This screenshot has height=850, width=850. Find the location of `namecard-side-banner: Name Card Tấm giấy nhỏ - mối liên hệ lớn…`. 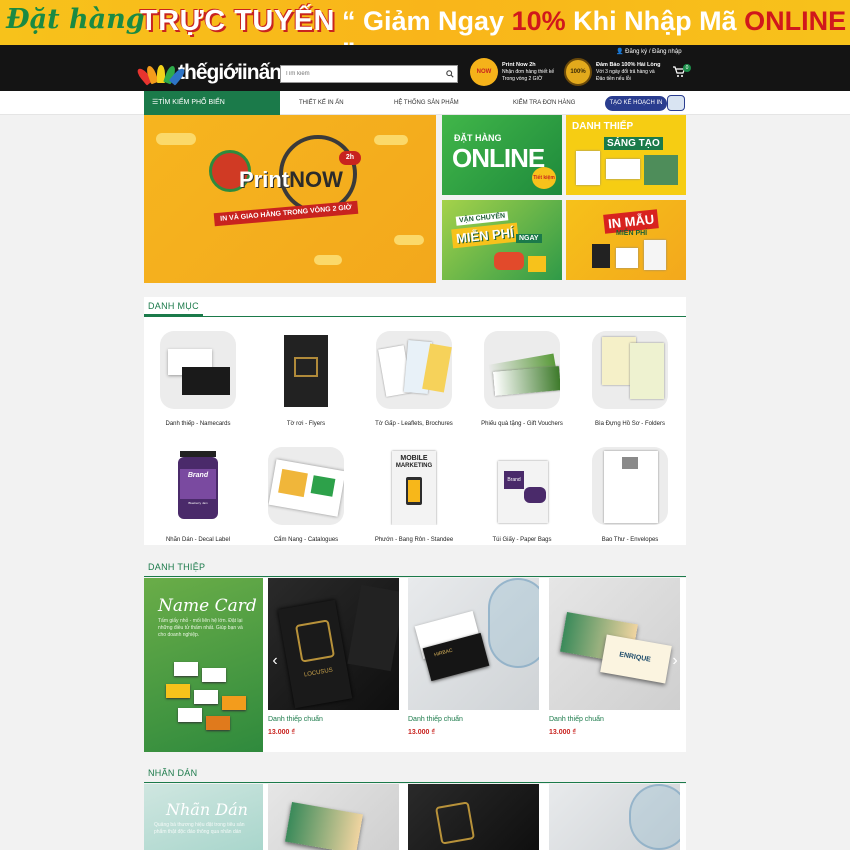

namecard-side-banner: Name Card Tấm giấy nhỏ - mối liên hệ lớn… is located at coordinates (203, 665).